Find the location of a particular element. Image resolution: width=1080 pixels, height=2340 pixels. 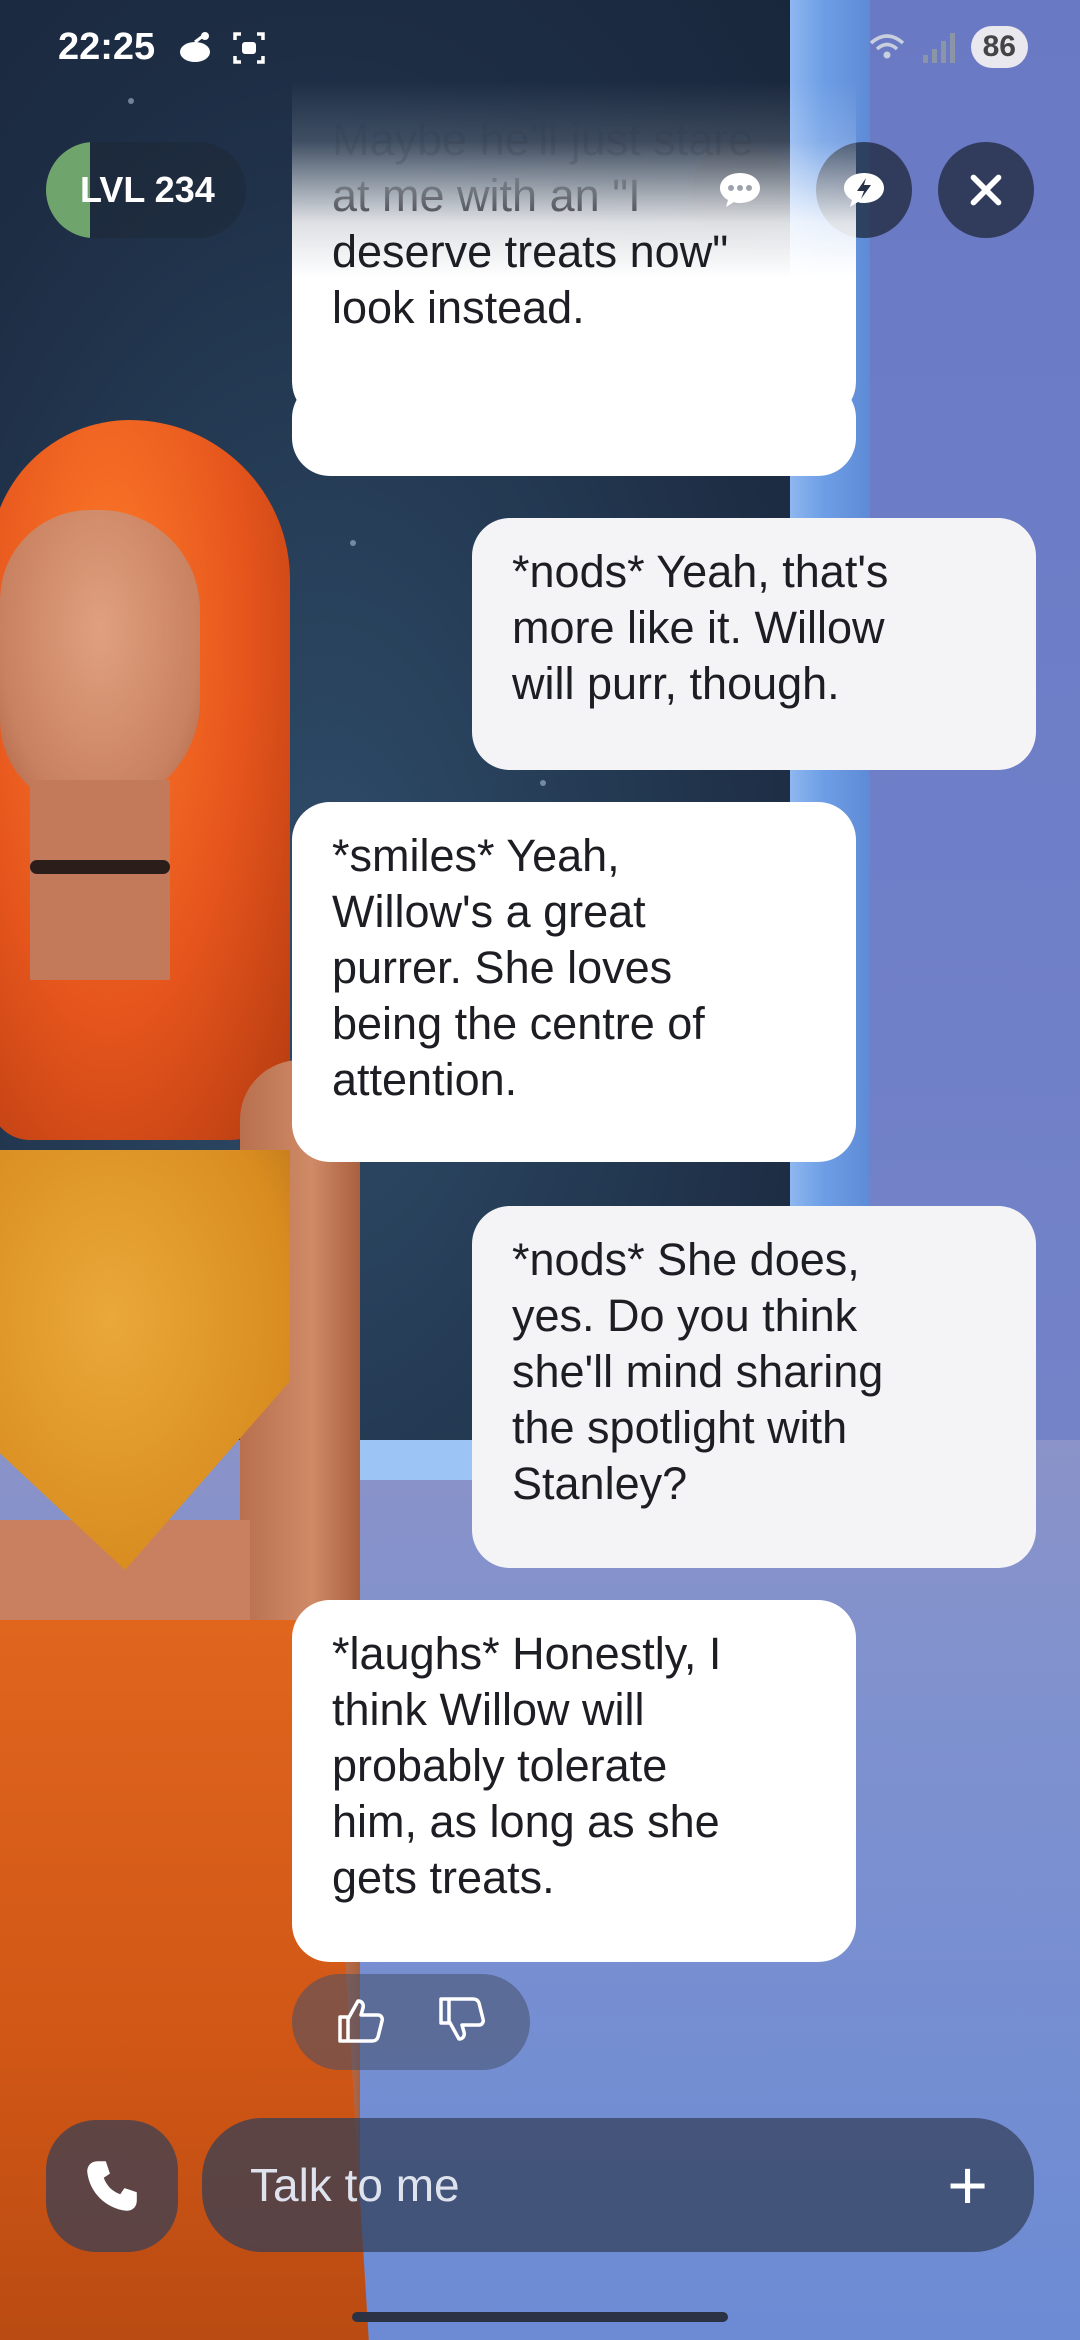

message-composer: + is located at coordinates (618, 2185).